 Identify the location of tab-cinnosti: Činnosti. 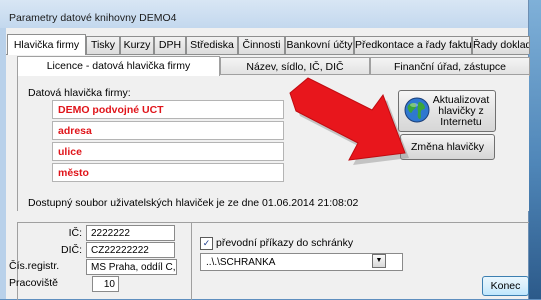
(261, 45).